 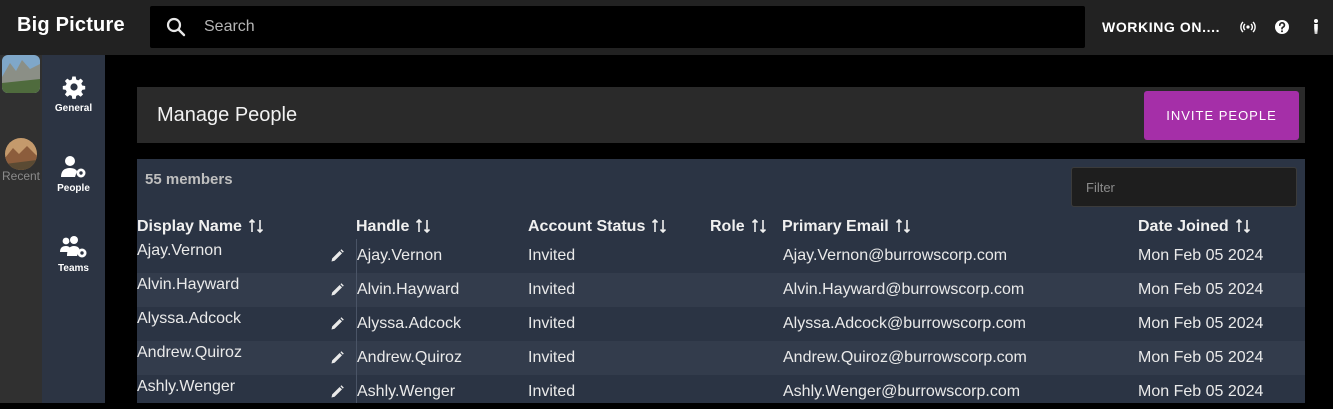 What do you see at coordinates (1316, 27) in the screenshot?
I see `accessibility-icon` at bounding box center [1316, 27].